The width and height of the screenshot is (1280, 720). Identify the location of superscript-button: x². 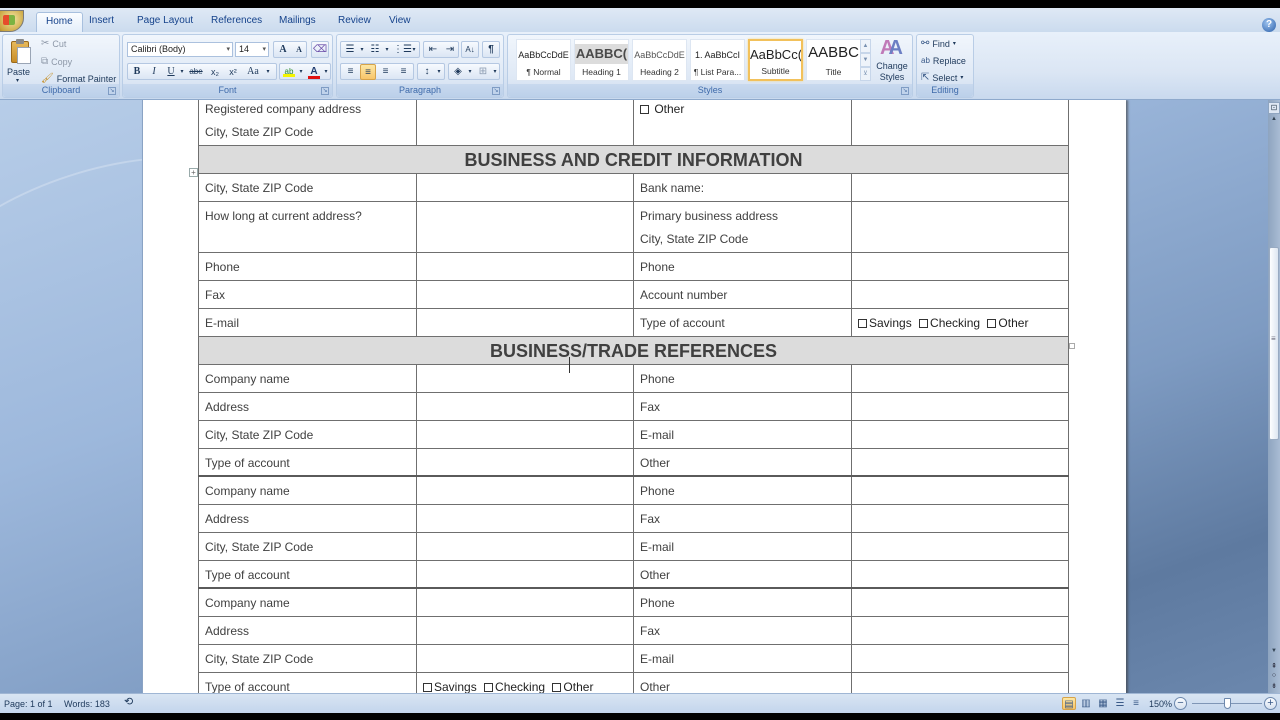
(233, 72).